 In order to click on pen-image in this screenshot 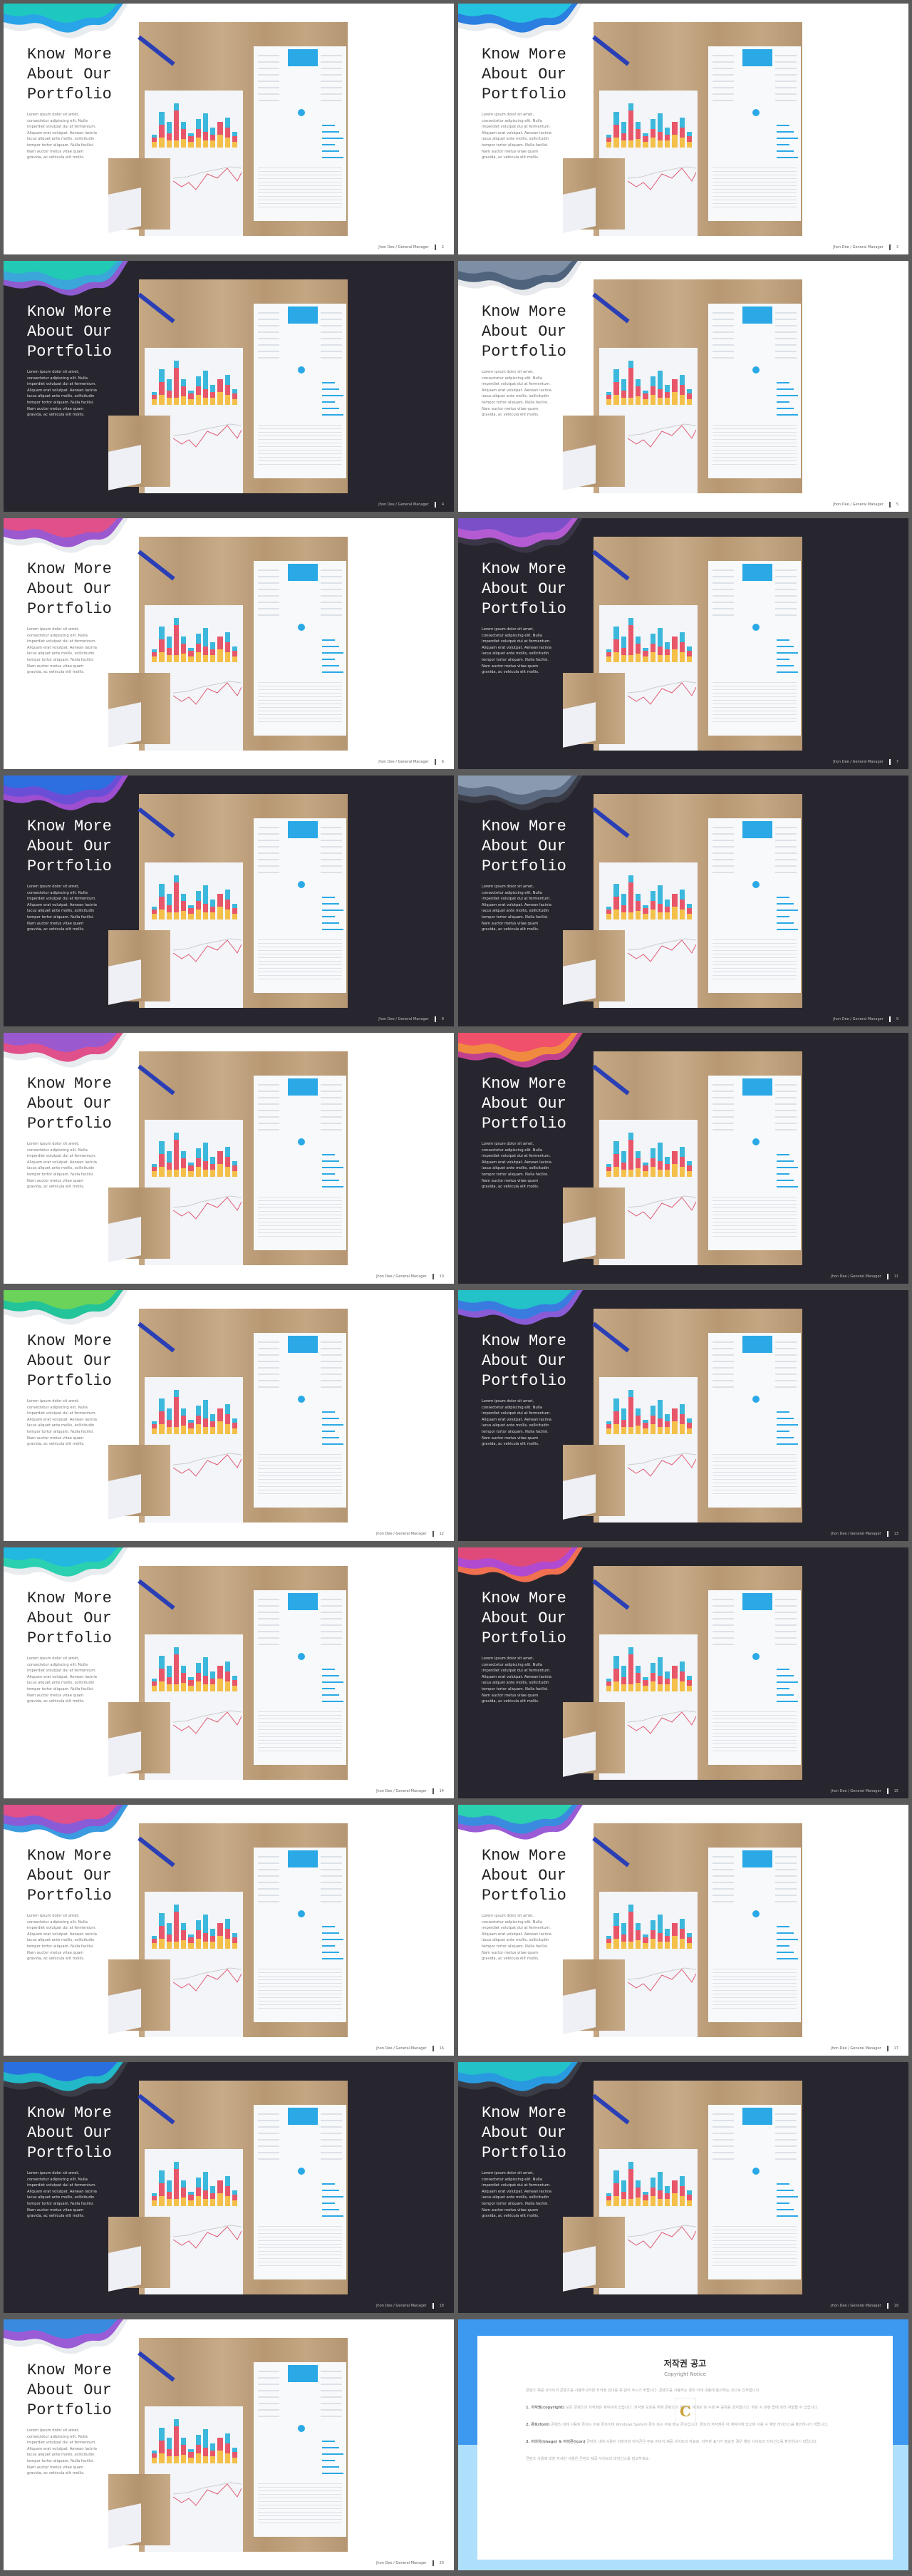, I will do `click(611, 1851)`.